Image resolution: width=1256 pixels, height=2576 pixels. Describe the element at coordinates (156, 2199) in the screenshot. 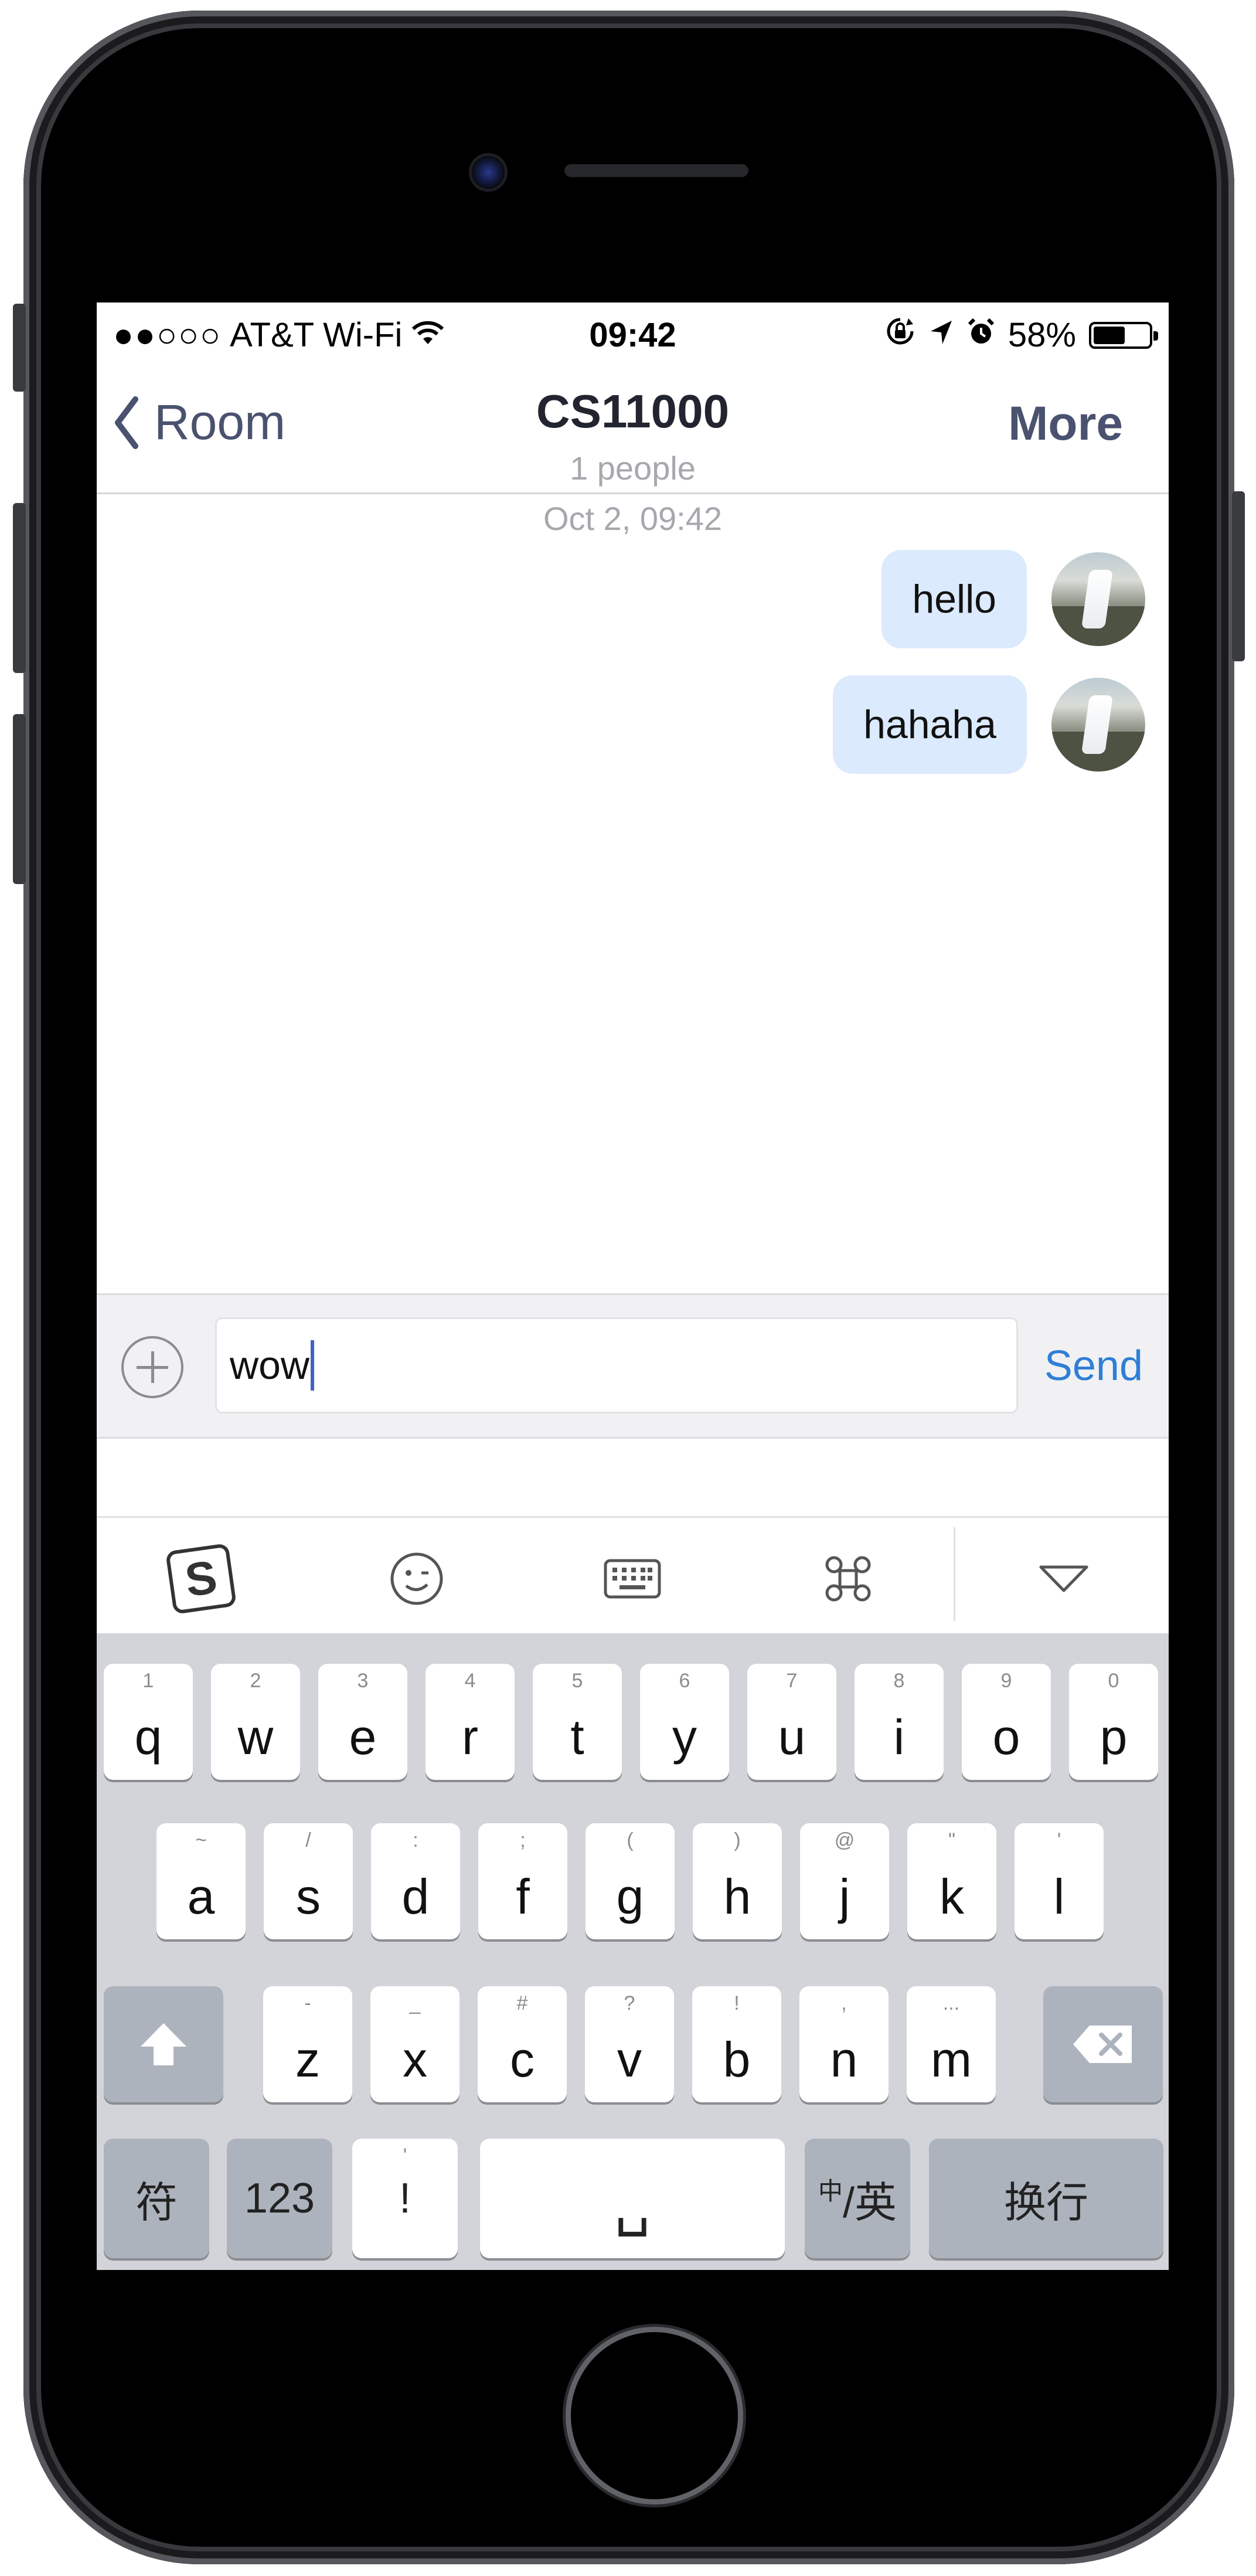

I see `symbols-key: 符` at that location.